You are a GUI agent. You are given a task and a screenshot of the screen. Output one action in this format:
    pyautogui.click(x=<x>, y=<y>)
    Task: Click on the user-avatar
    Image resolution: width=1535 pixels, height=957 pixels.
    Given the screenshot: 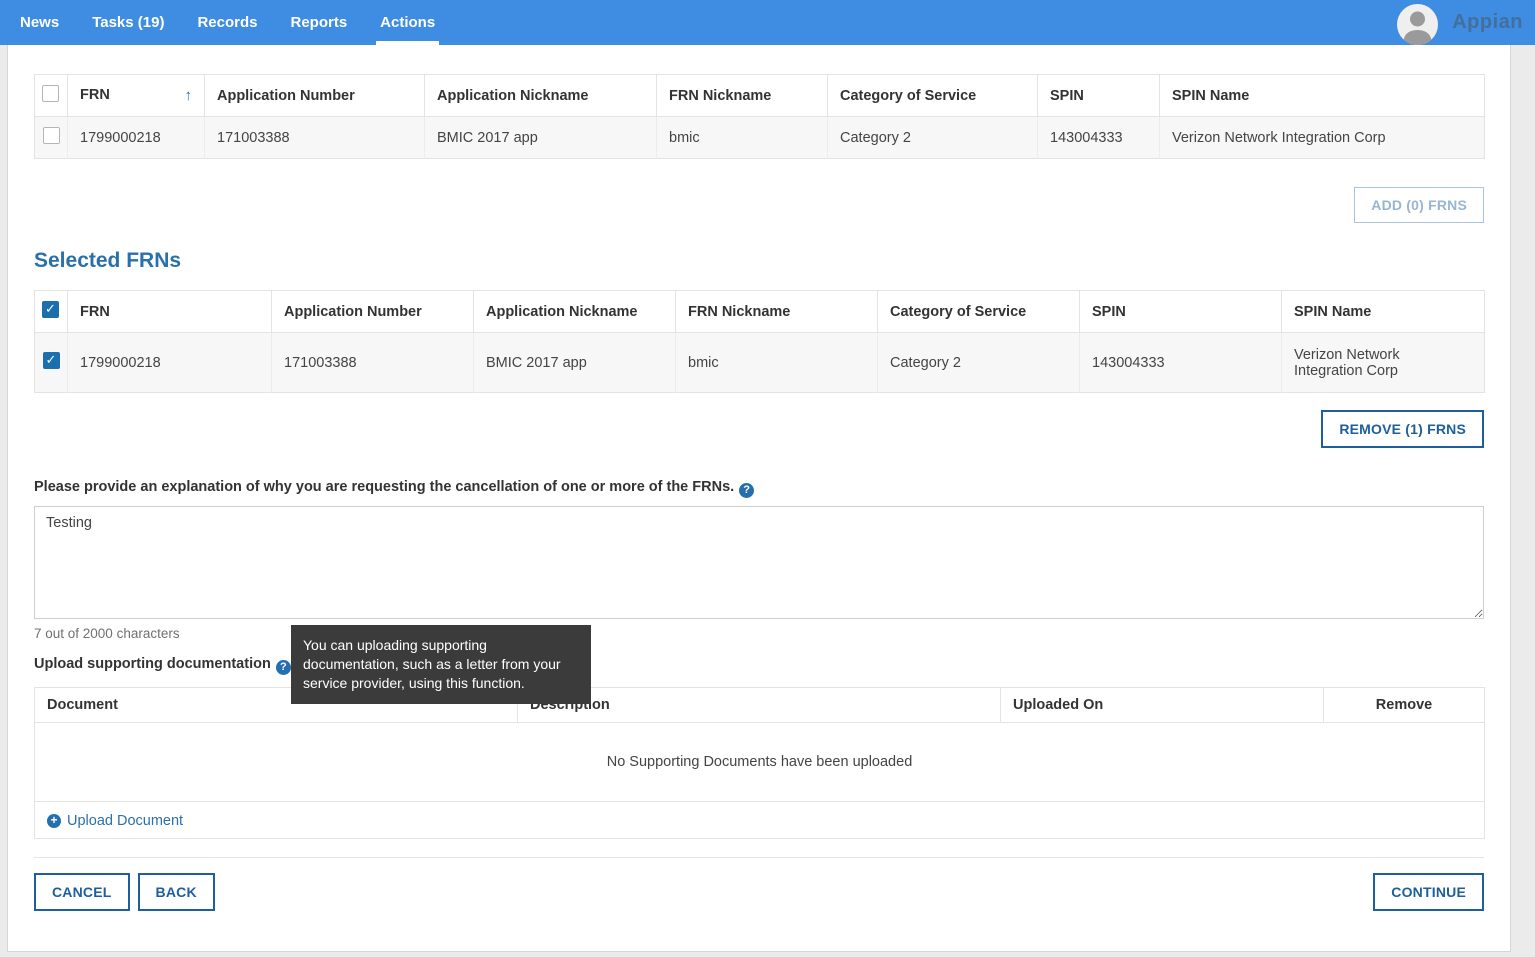 What is the action you would take?
    pyautogui.click(x=1418, y=24)
    